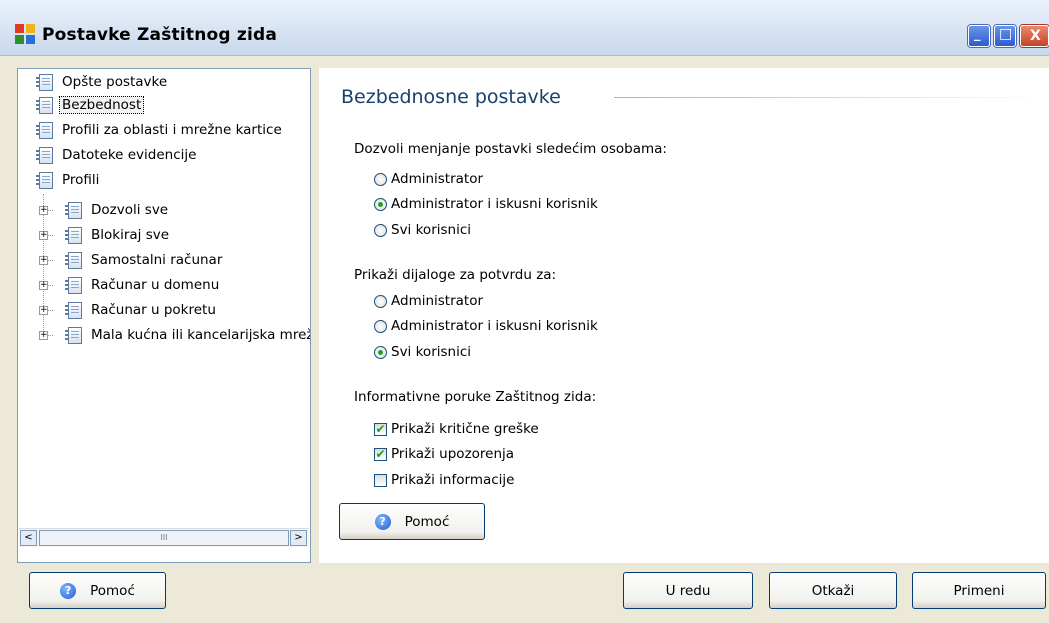  I want to click on tree-horizontal-scrollbar: < III >, so click(164, 537).